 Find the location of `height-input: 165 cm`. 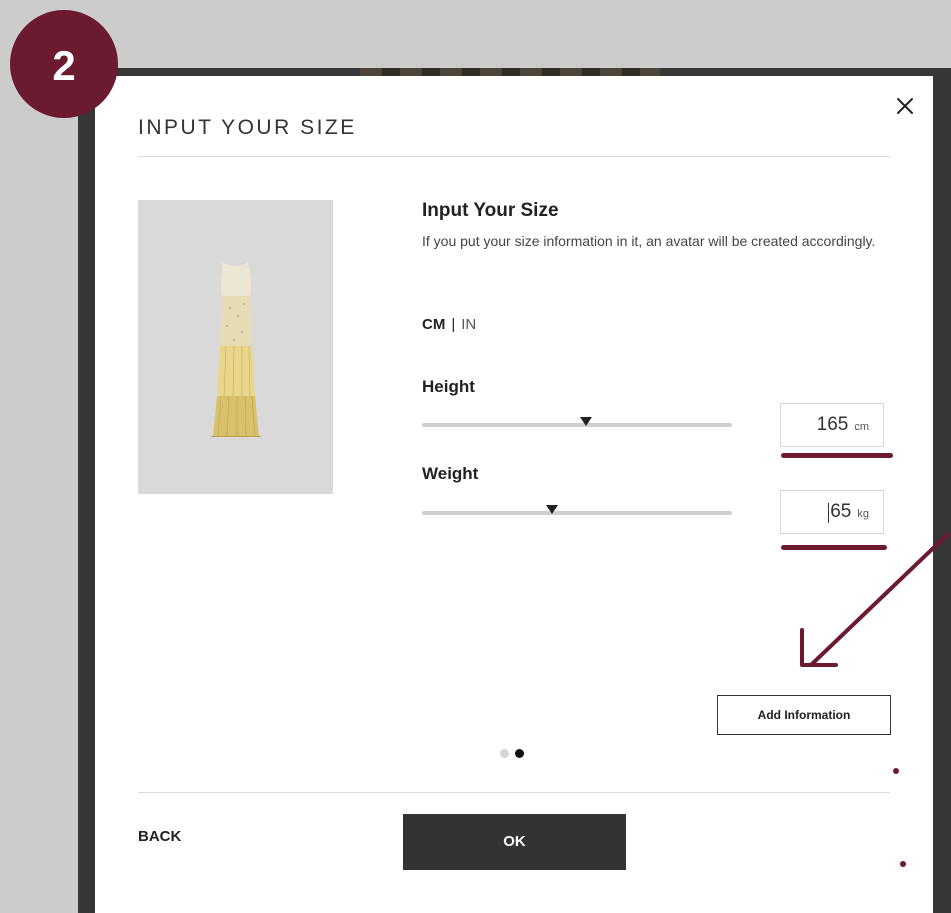

height-input: 165 cm is located at coordinates (832, 425).